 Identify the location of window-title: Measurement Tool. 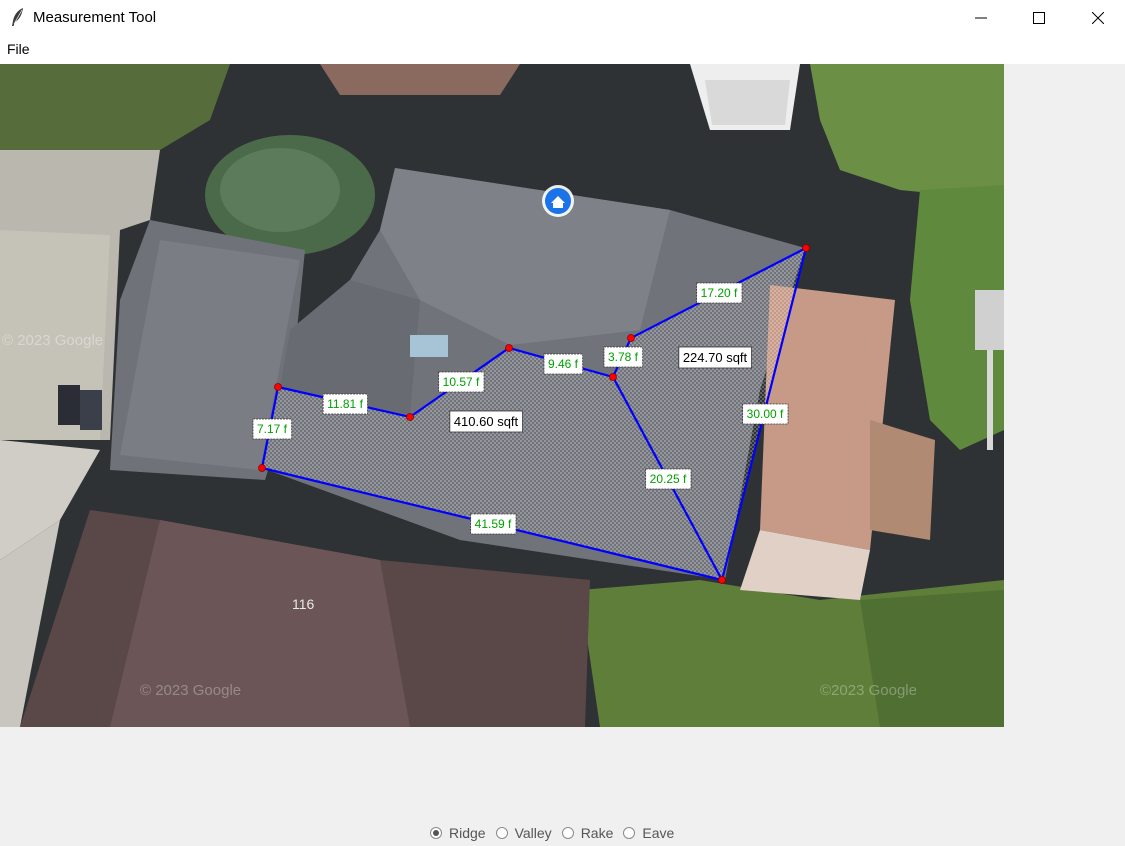
(95, 17).